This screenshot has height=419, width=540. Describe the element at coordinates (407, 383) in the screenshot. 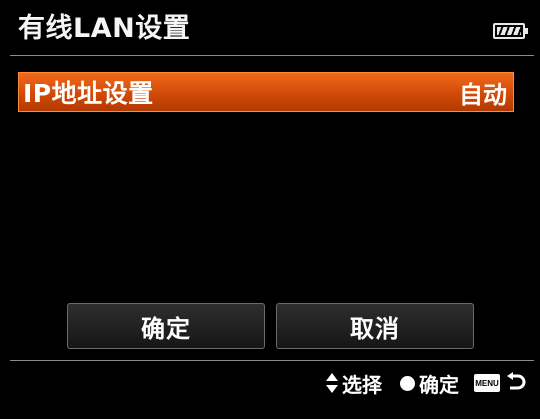

I see `center-button-dot-icon` at that location.